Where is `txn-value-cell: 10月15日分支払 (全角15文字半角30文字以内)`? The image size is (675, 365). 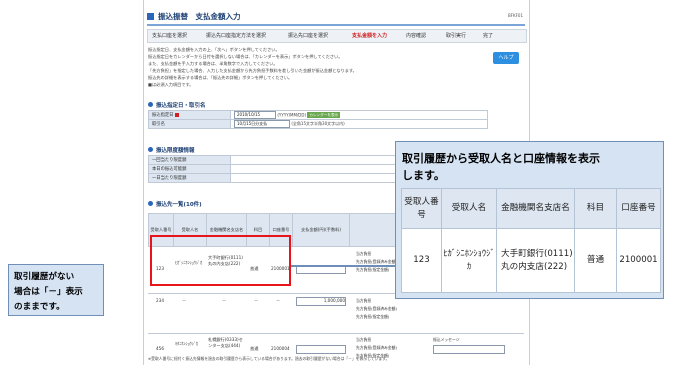 txn-value-cell: 10月15日分支払 (全角15文字半角30文字以内) is located at coordinates (359, 124).